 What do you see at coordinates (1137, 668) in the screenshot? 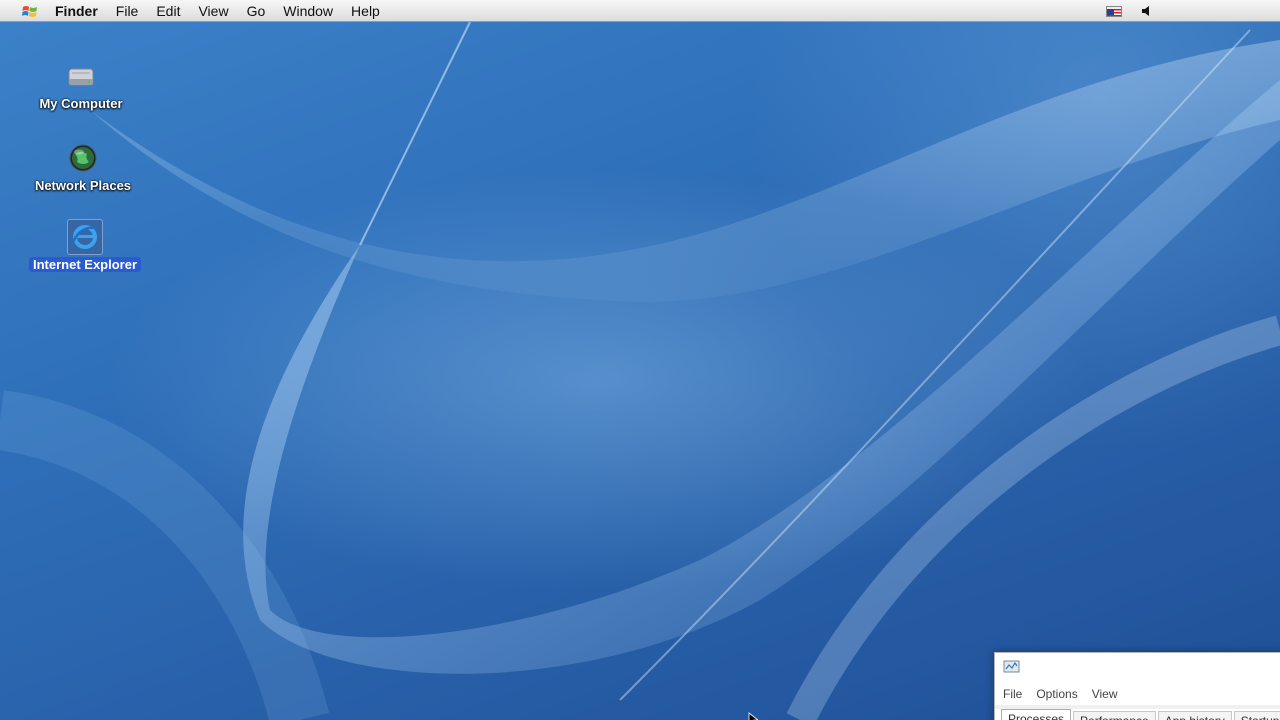
I see `task-manager-titlebar` at bounding box center [1137, 668].